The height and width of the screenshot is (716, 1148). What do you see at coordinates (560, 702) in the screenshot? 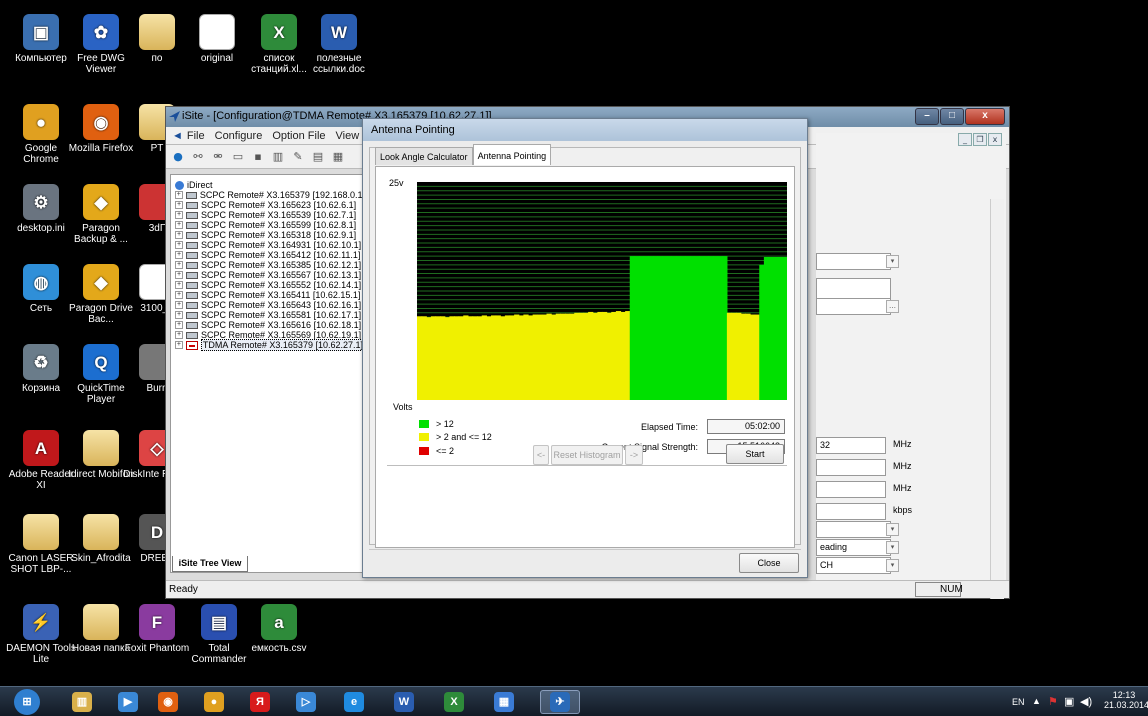
I see `taskbar-app-isite: ✈` at bounding box center [560, 702].